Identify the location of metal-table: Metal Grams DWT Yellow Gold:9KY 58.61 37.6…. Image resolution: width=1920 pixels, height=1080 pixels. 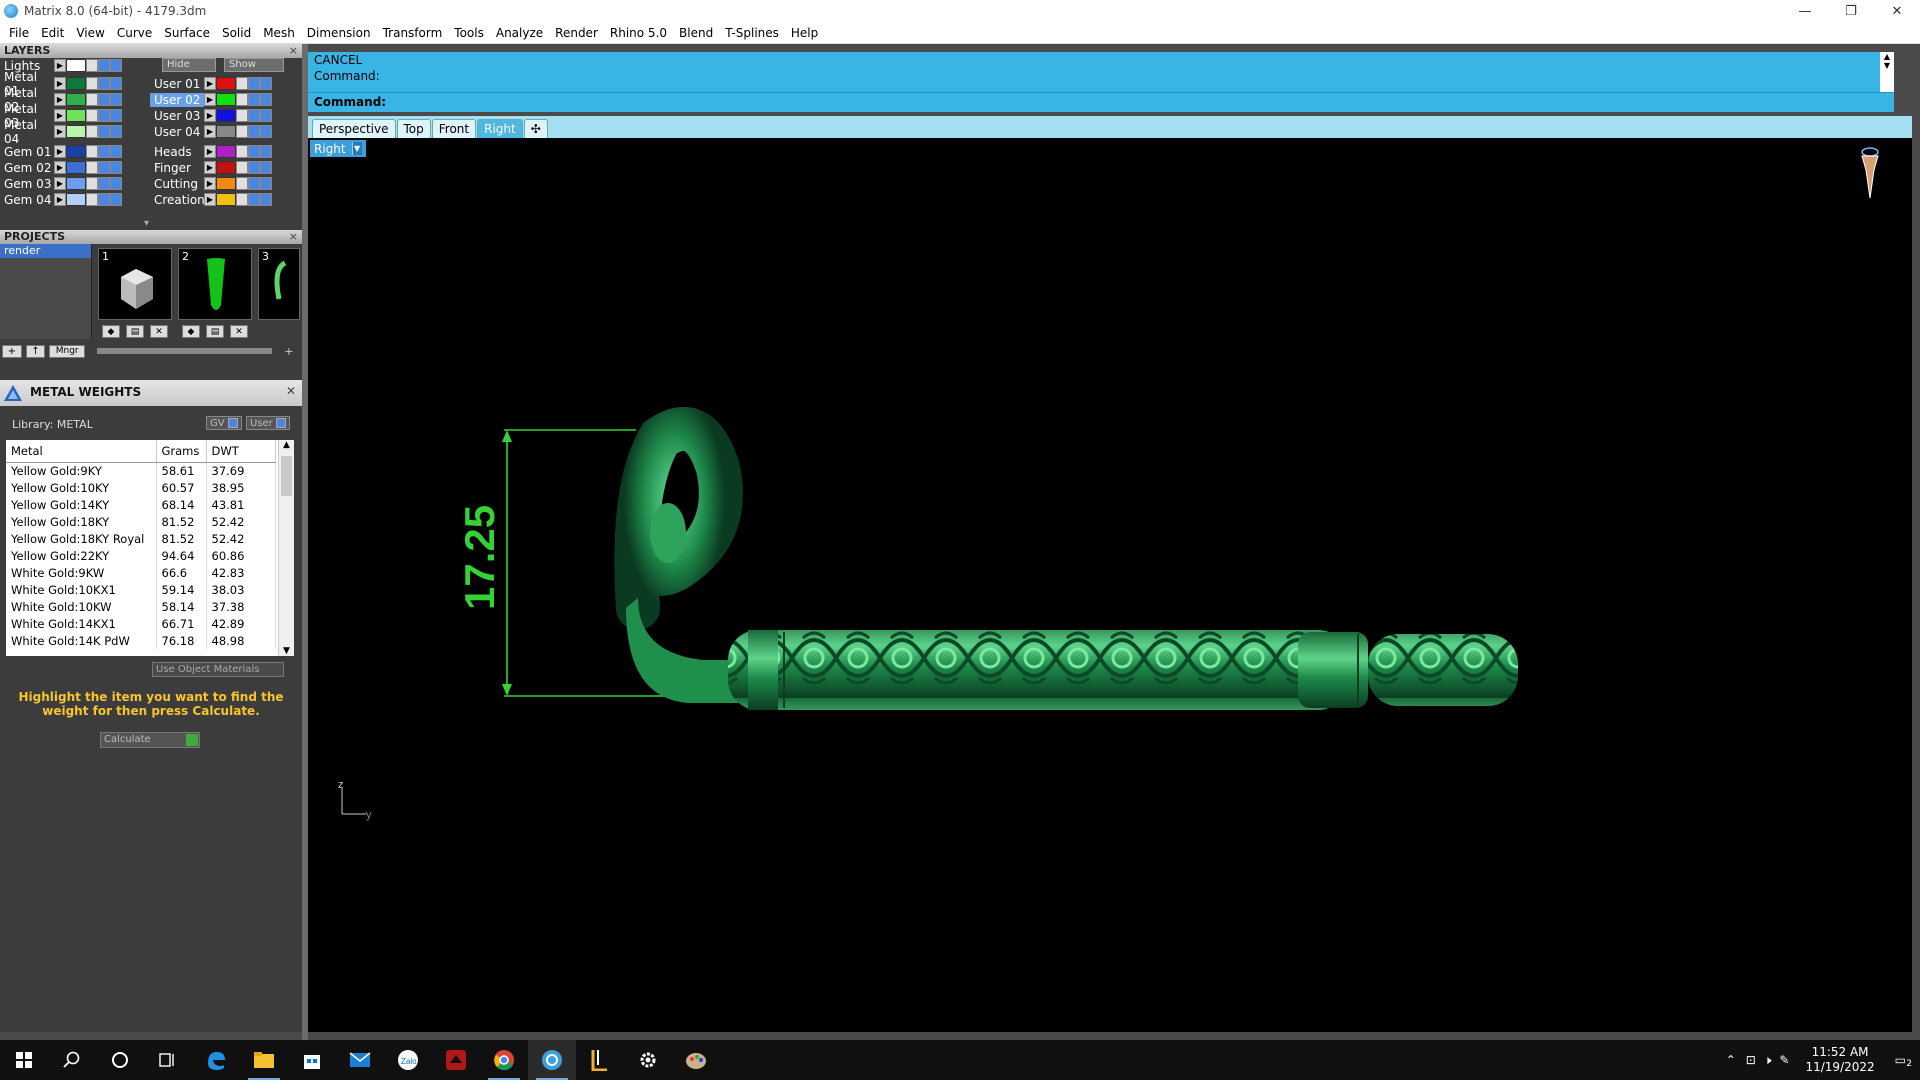
(150, 548).